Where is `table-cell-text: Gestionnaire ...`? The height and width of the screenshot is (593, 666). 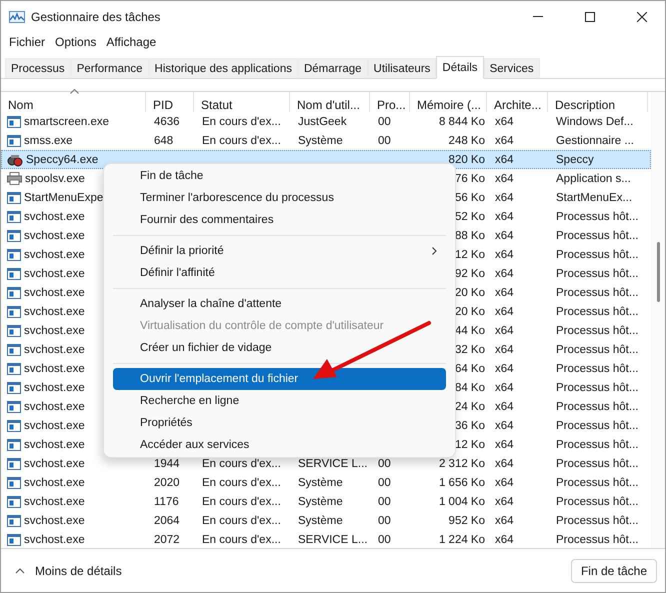 table-cell-text: Gestionnaire ... is located at coordinates (595, 140).